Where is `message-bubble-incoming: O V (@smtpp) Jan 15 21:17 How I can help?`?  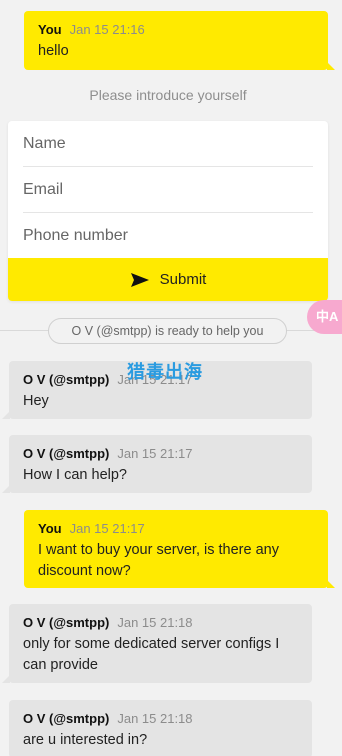 message-bubble-incoming: O V (@smtpp) Jan 15 21:17 How I can help? is located at coordinates (157, 464).